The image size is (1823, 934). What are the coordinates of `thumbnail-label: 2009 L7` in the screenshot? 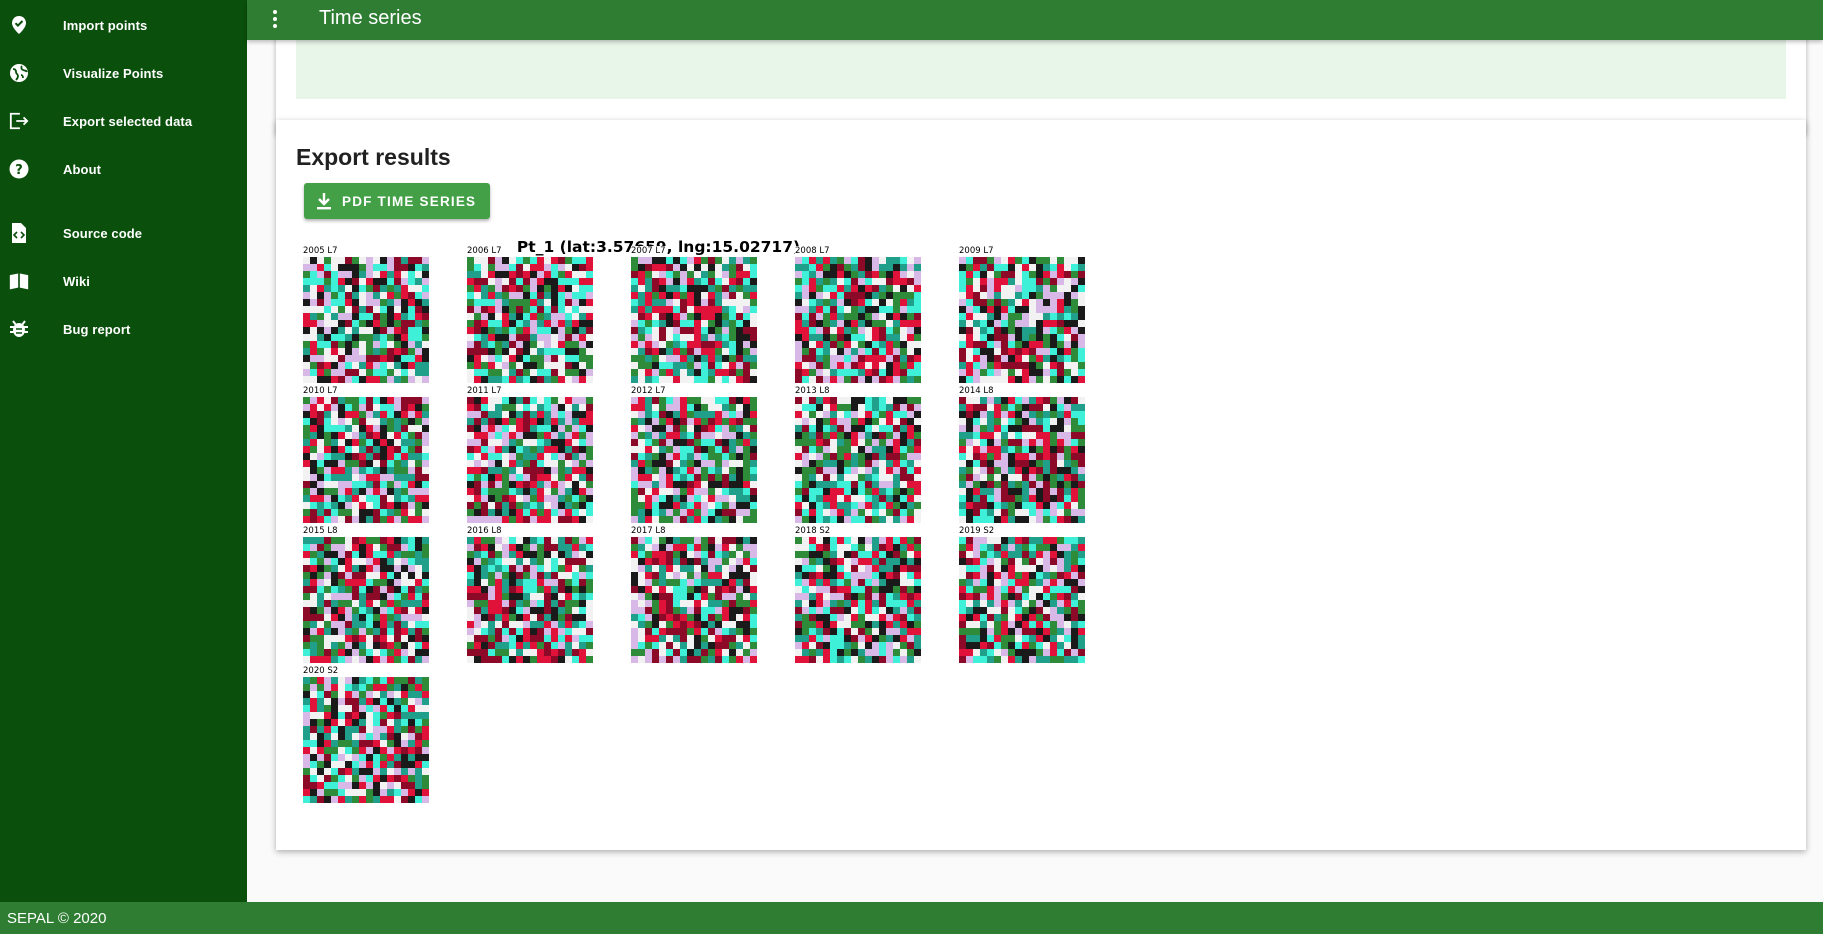 It's located at (977, 251).